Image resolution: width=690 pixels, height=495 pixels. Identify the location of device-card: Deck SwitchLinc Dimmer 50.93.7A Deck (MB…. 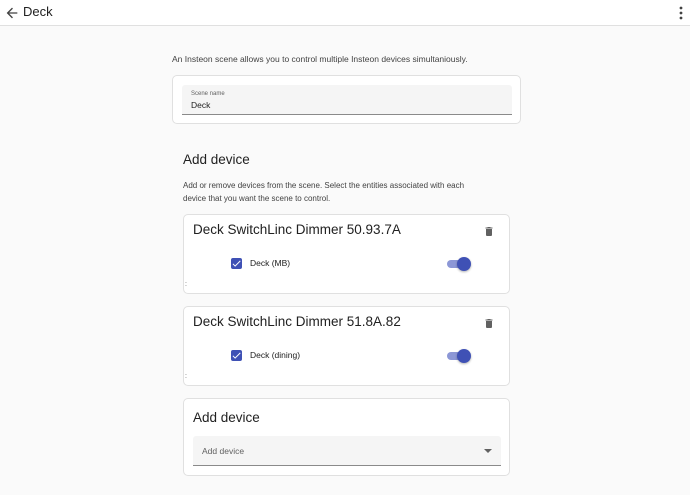
(346, 254).